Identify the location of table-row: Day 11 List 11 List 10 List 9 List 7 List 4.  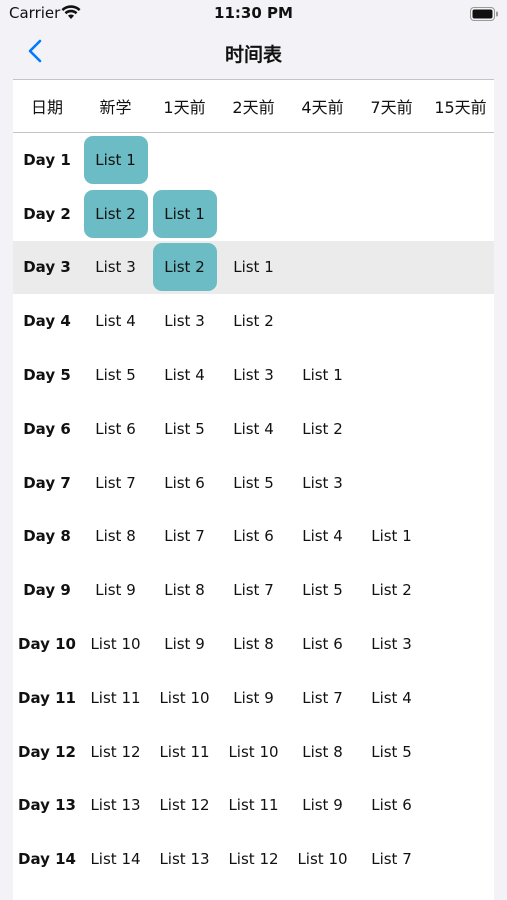
(253, 698).